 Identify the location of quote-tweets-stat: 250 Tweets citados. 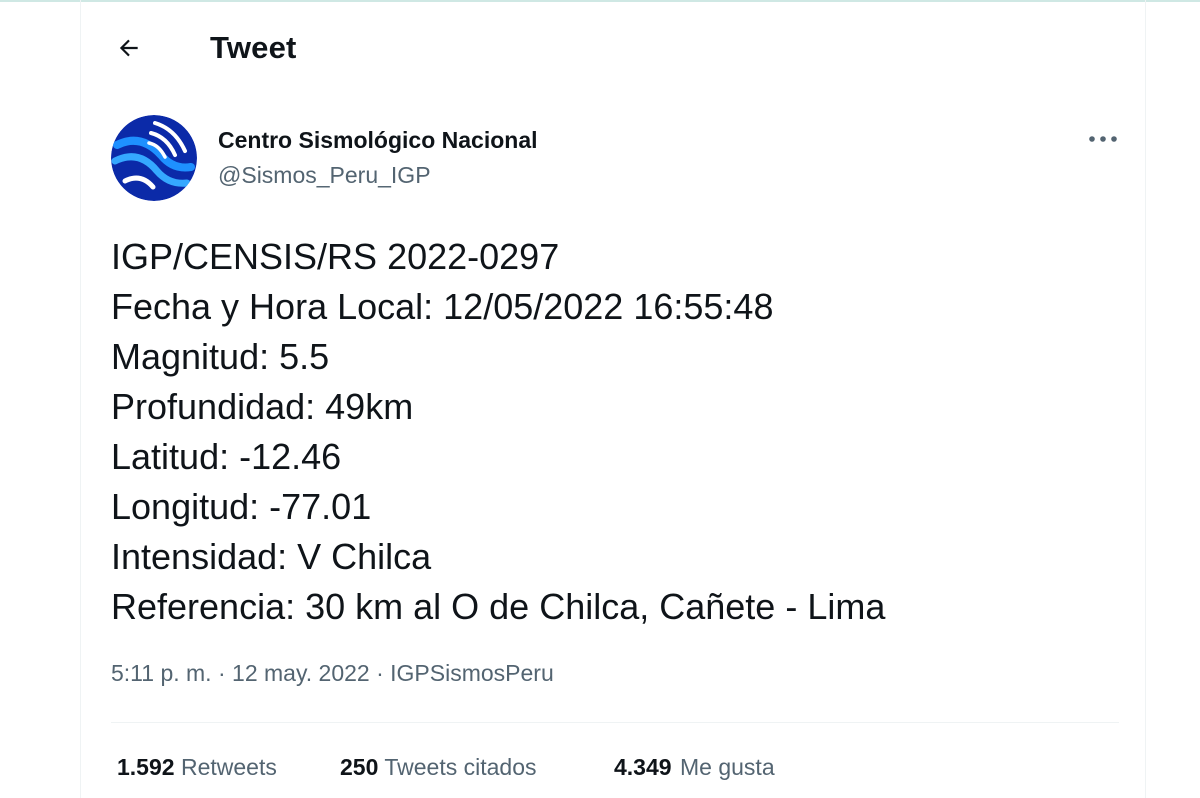
(438, 767).